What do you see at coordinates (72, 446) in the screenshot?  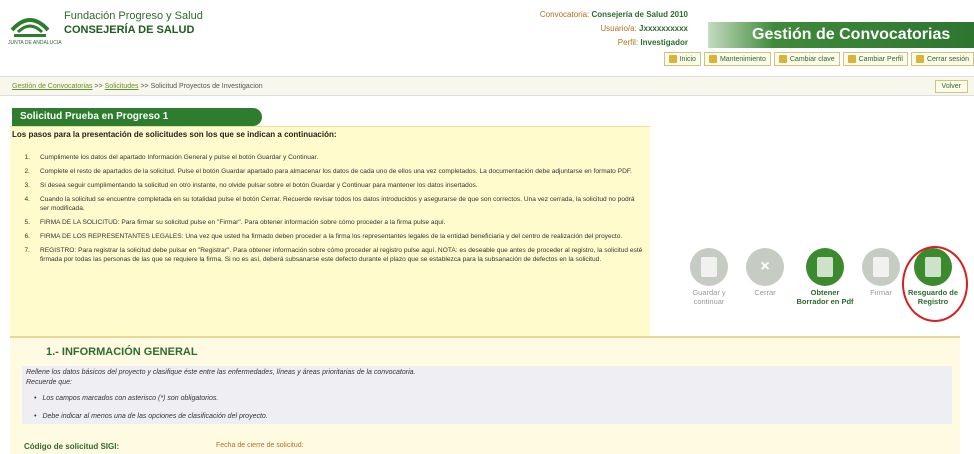 I see `codigo-solicitud-label: Código de solicitud SIGI:` at bounding box center [72, 446].